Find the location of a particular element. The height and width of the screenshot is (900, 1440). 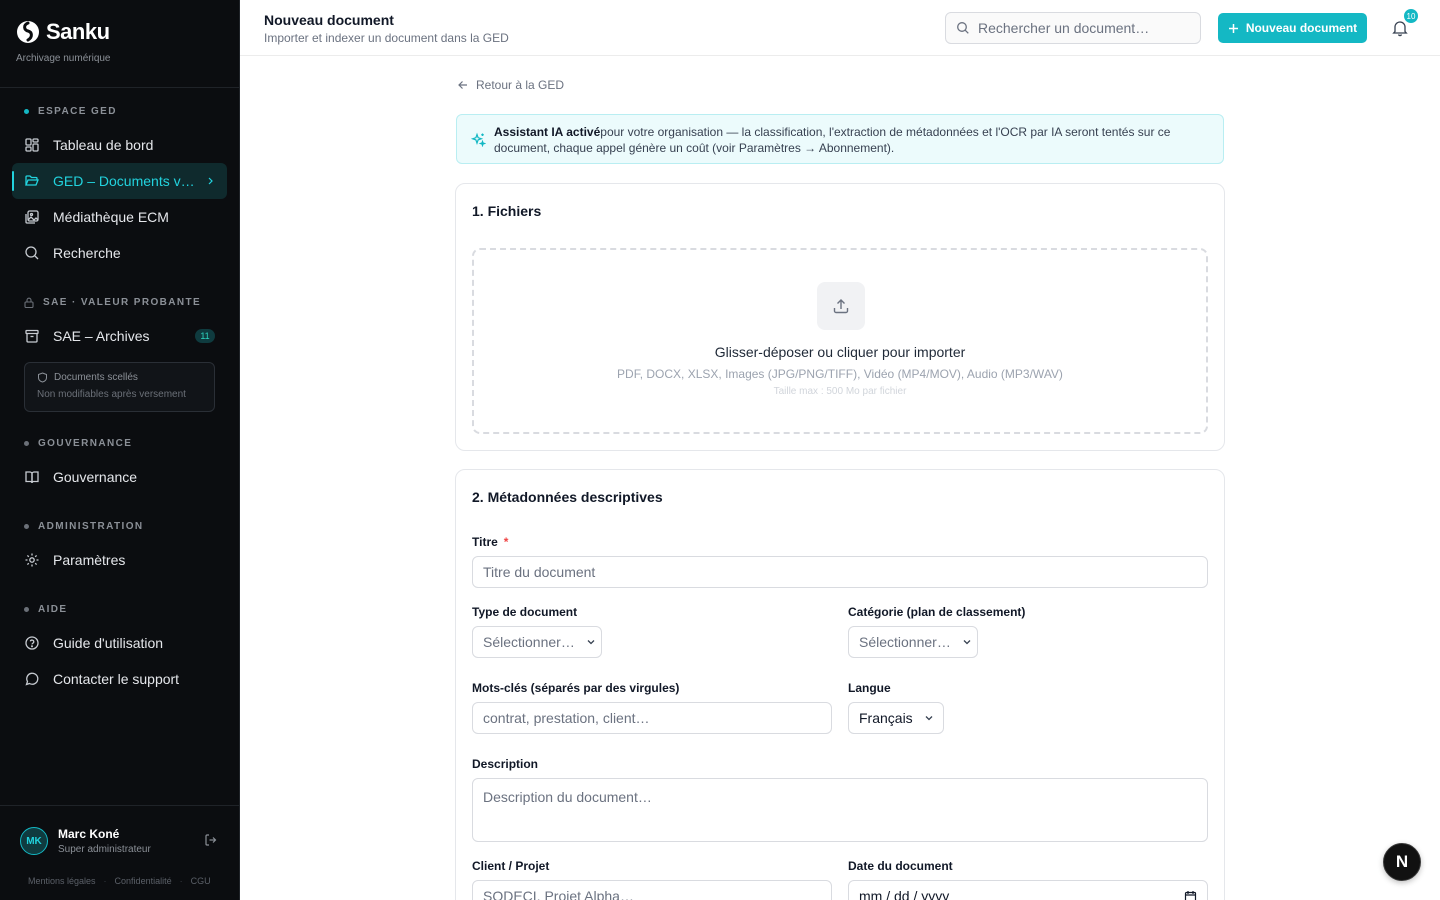

section-label-text: AIDE is located at coordinates (53, 609).